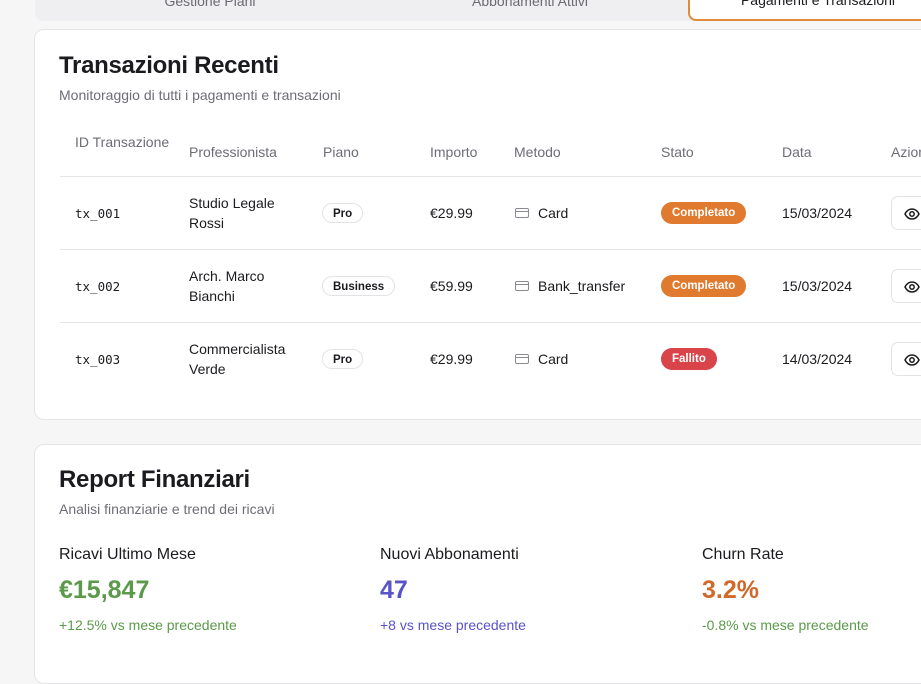 This screenshot has height=684, width=921. I want to click on stat-label: Nuovi Abbonamenti, so click(449, 554).